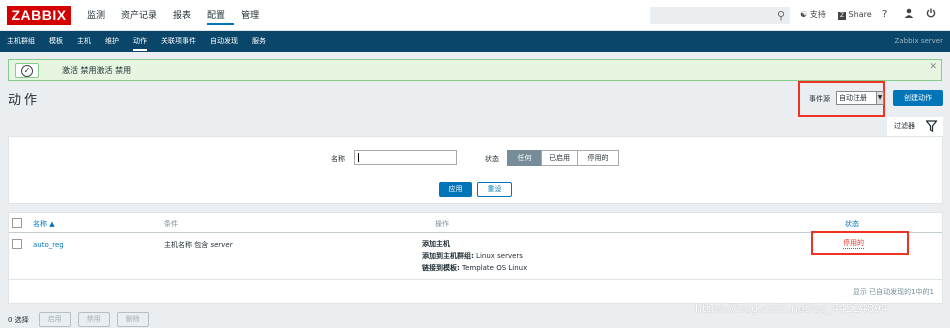 The height and width of the screenshot is (328, 950). I want to click on main-nav-reports: 报表, so click(186, 17).